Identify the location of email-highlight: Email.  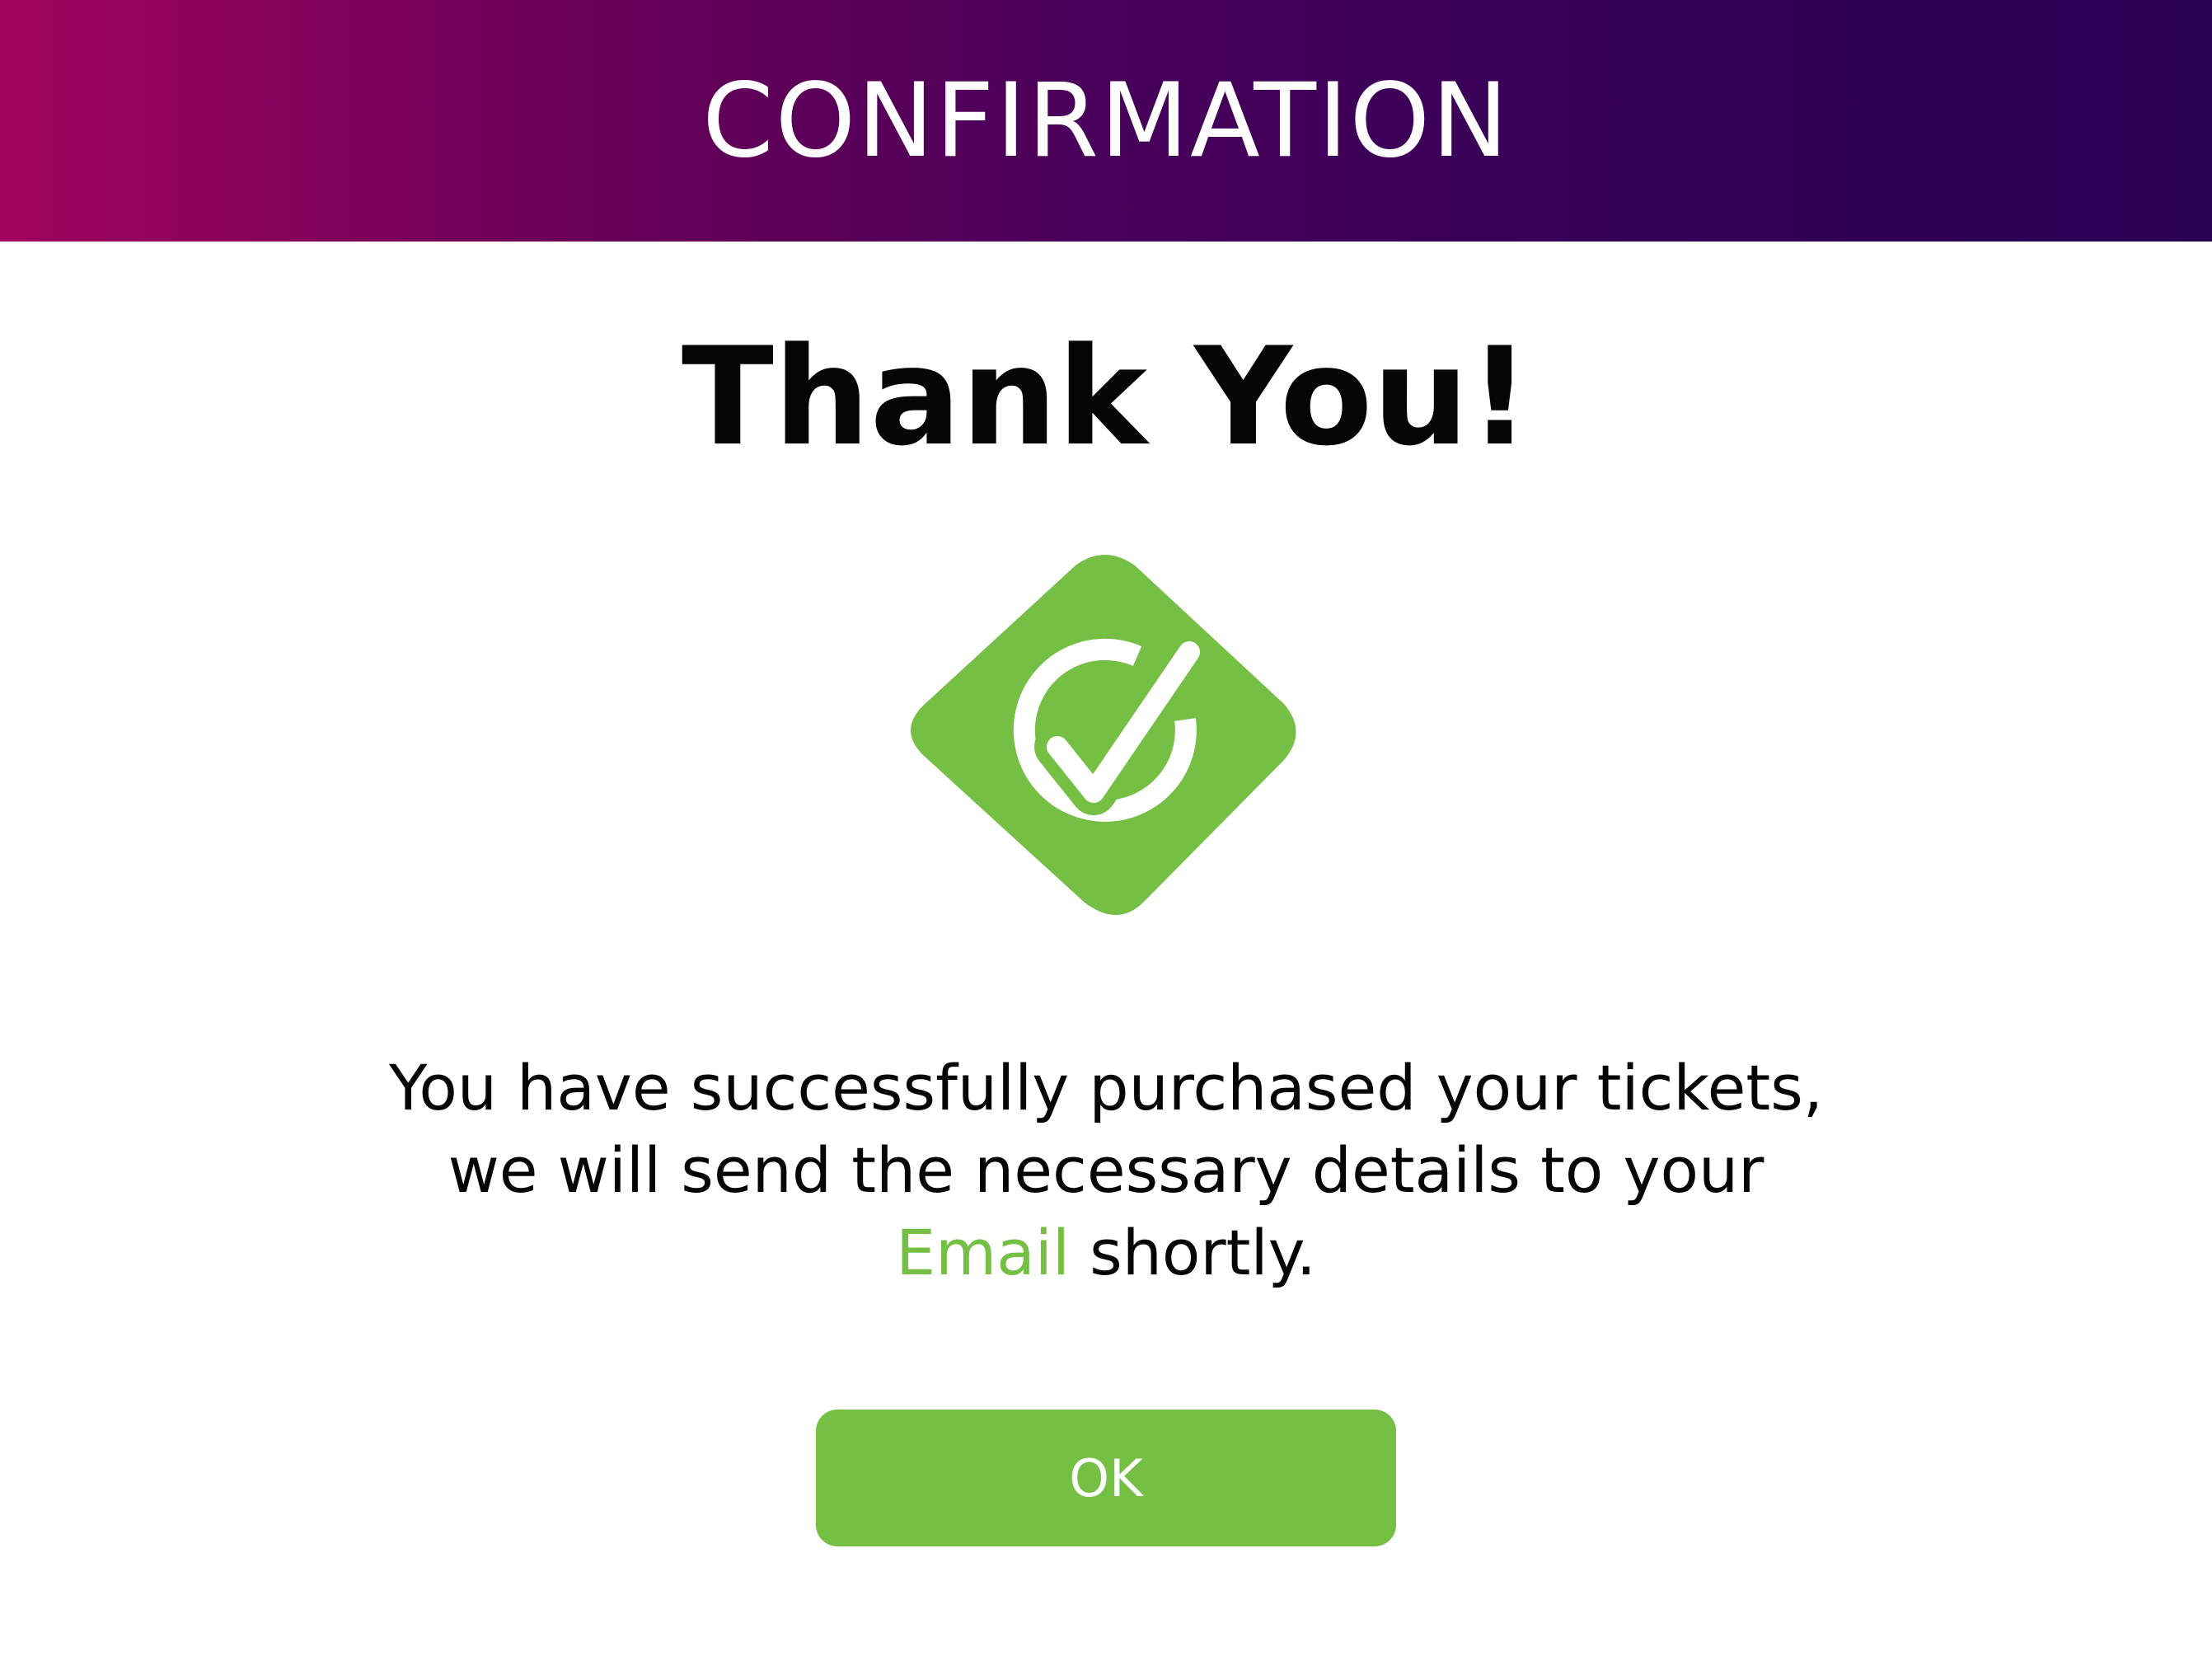
(983, 1252).